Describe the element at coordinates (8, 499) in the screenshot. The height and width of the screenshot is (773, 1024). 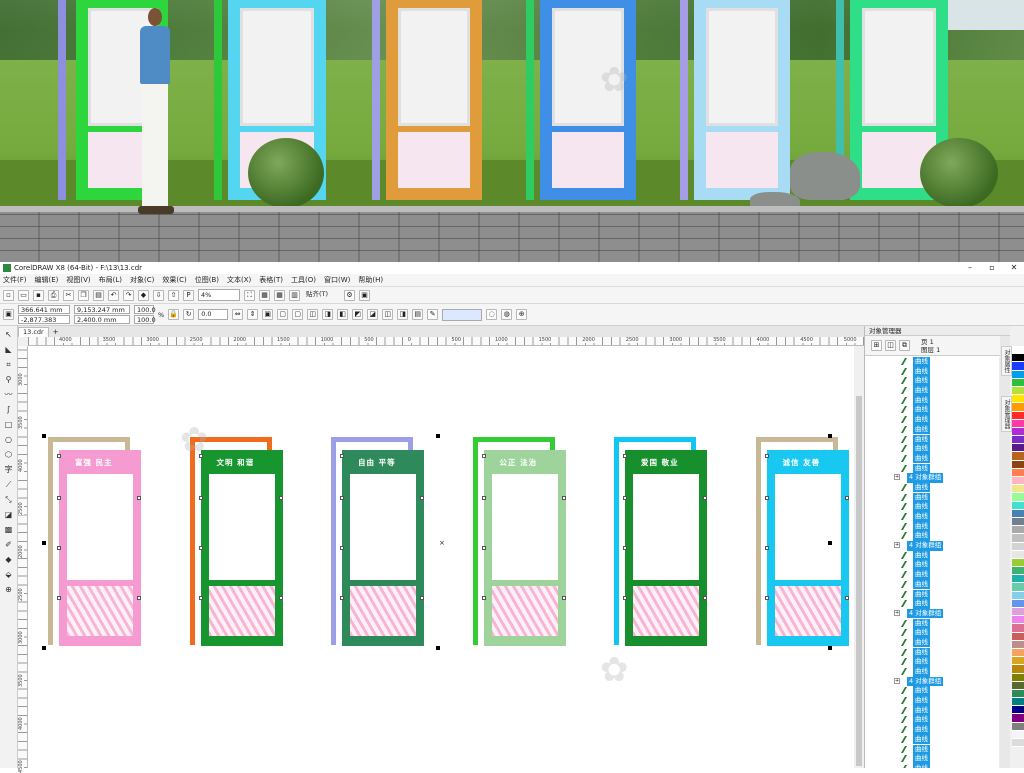
I see `connector-tool-icon: ⤡` at that location.